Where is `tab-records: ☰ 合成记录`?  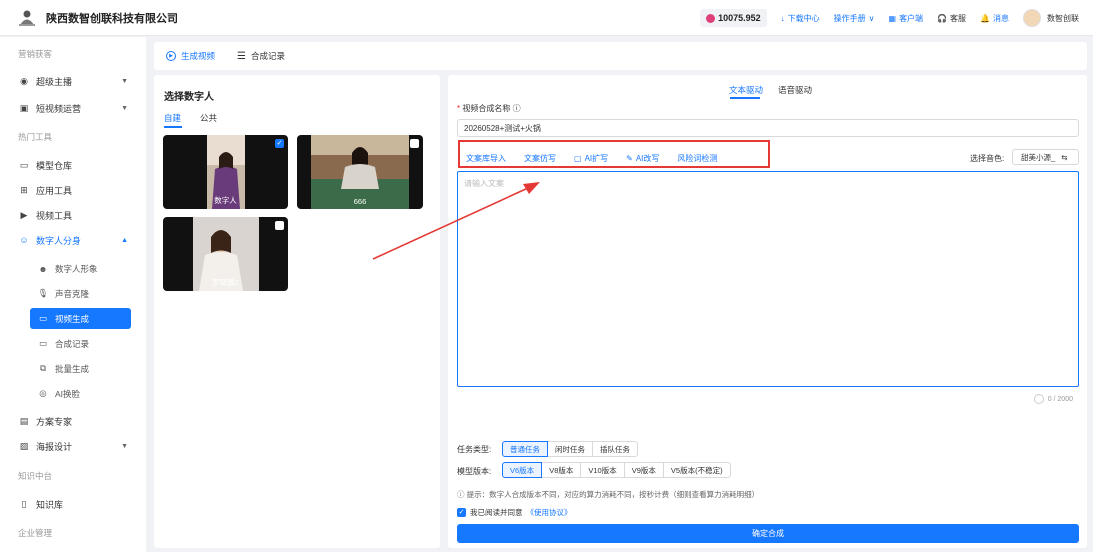 tab-records: ☰ 合成记录 is located at coordinates (261, 56).